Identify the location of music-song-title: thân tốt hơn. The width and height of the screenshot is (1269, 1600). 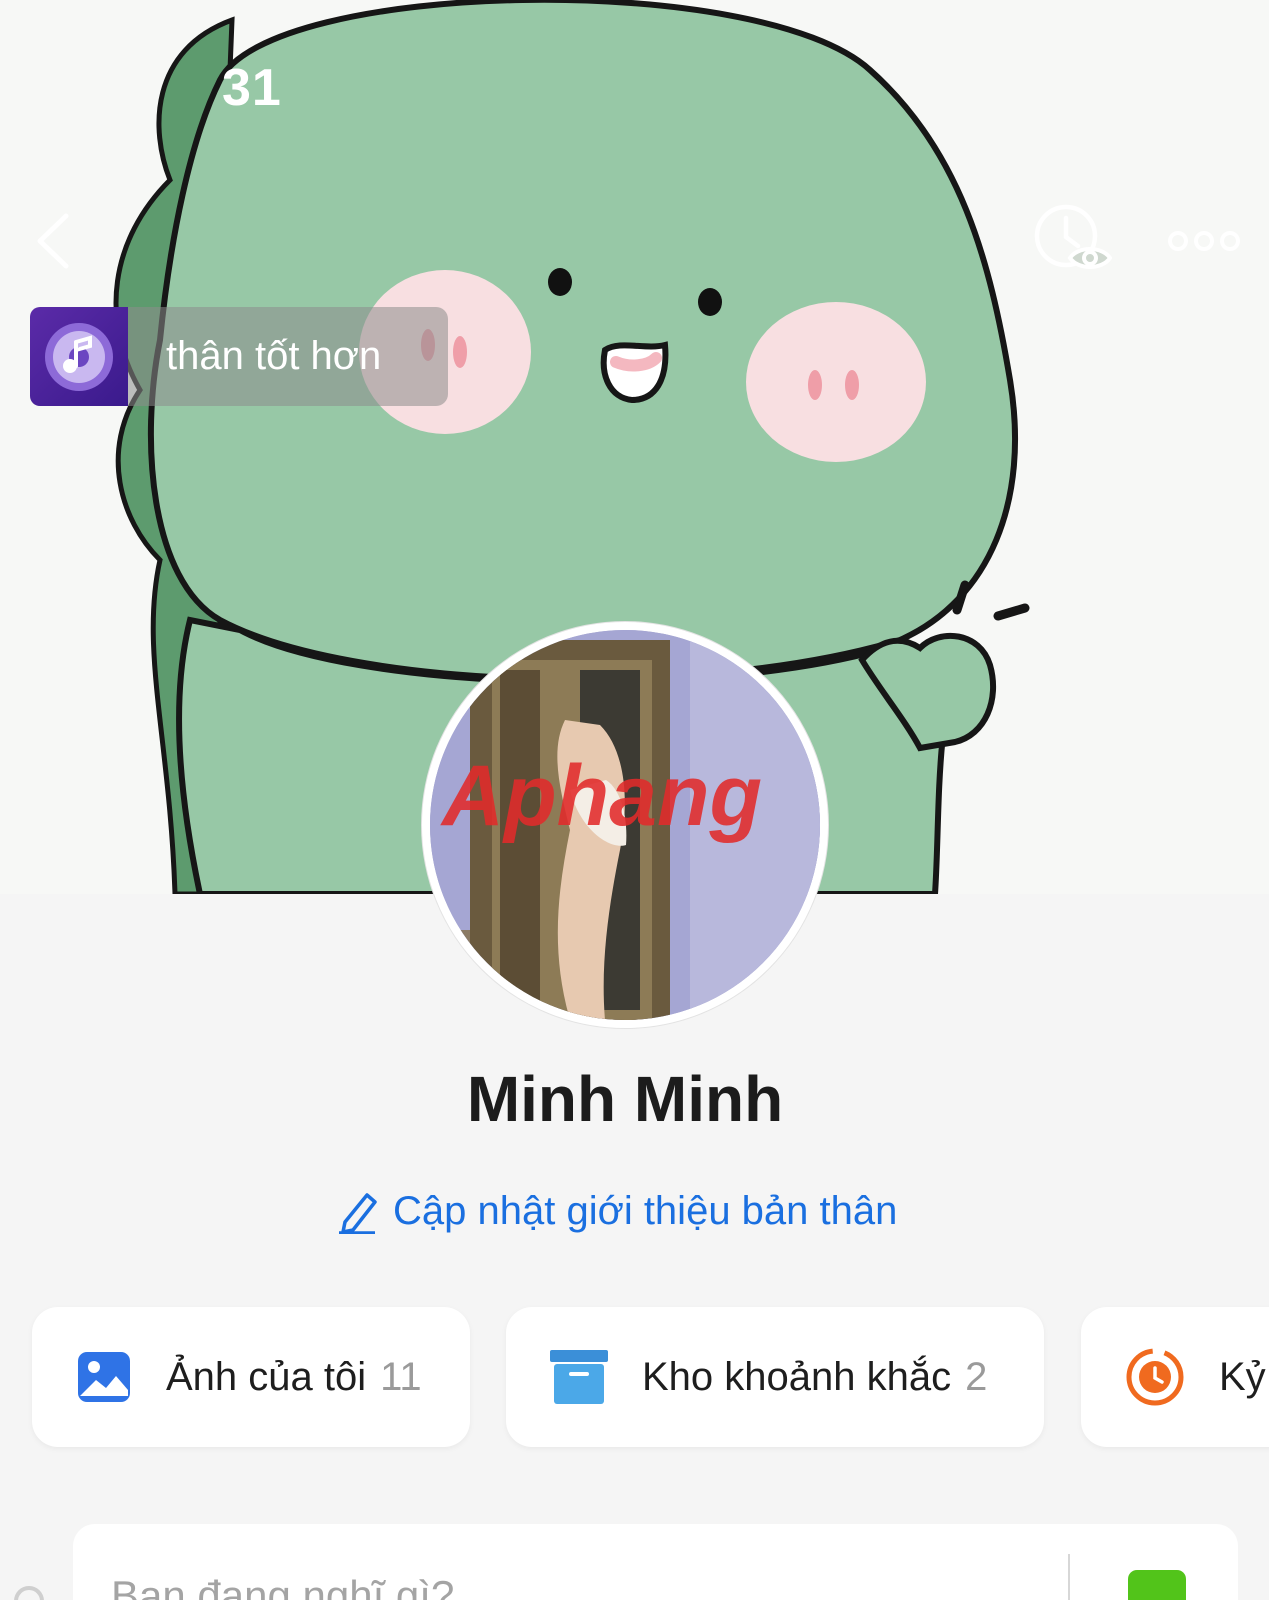
(274, 356).